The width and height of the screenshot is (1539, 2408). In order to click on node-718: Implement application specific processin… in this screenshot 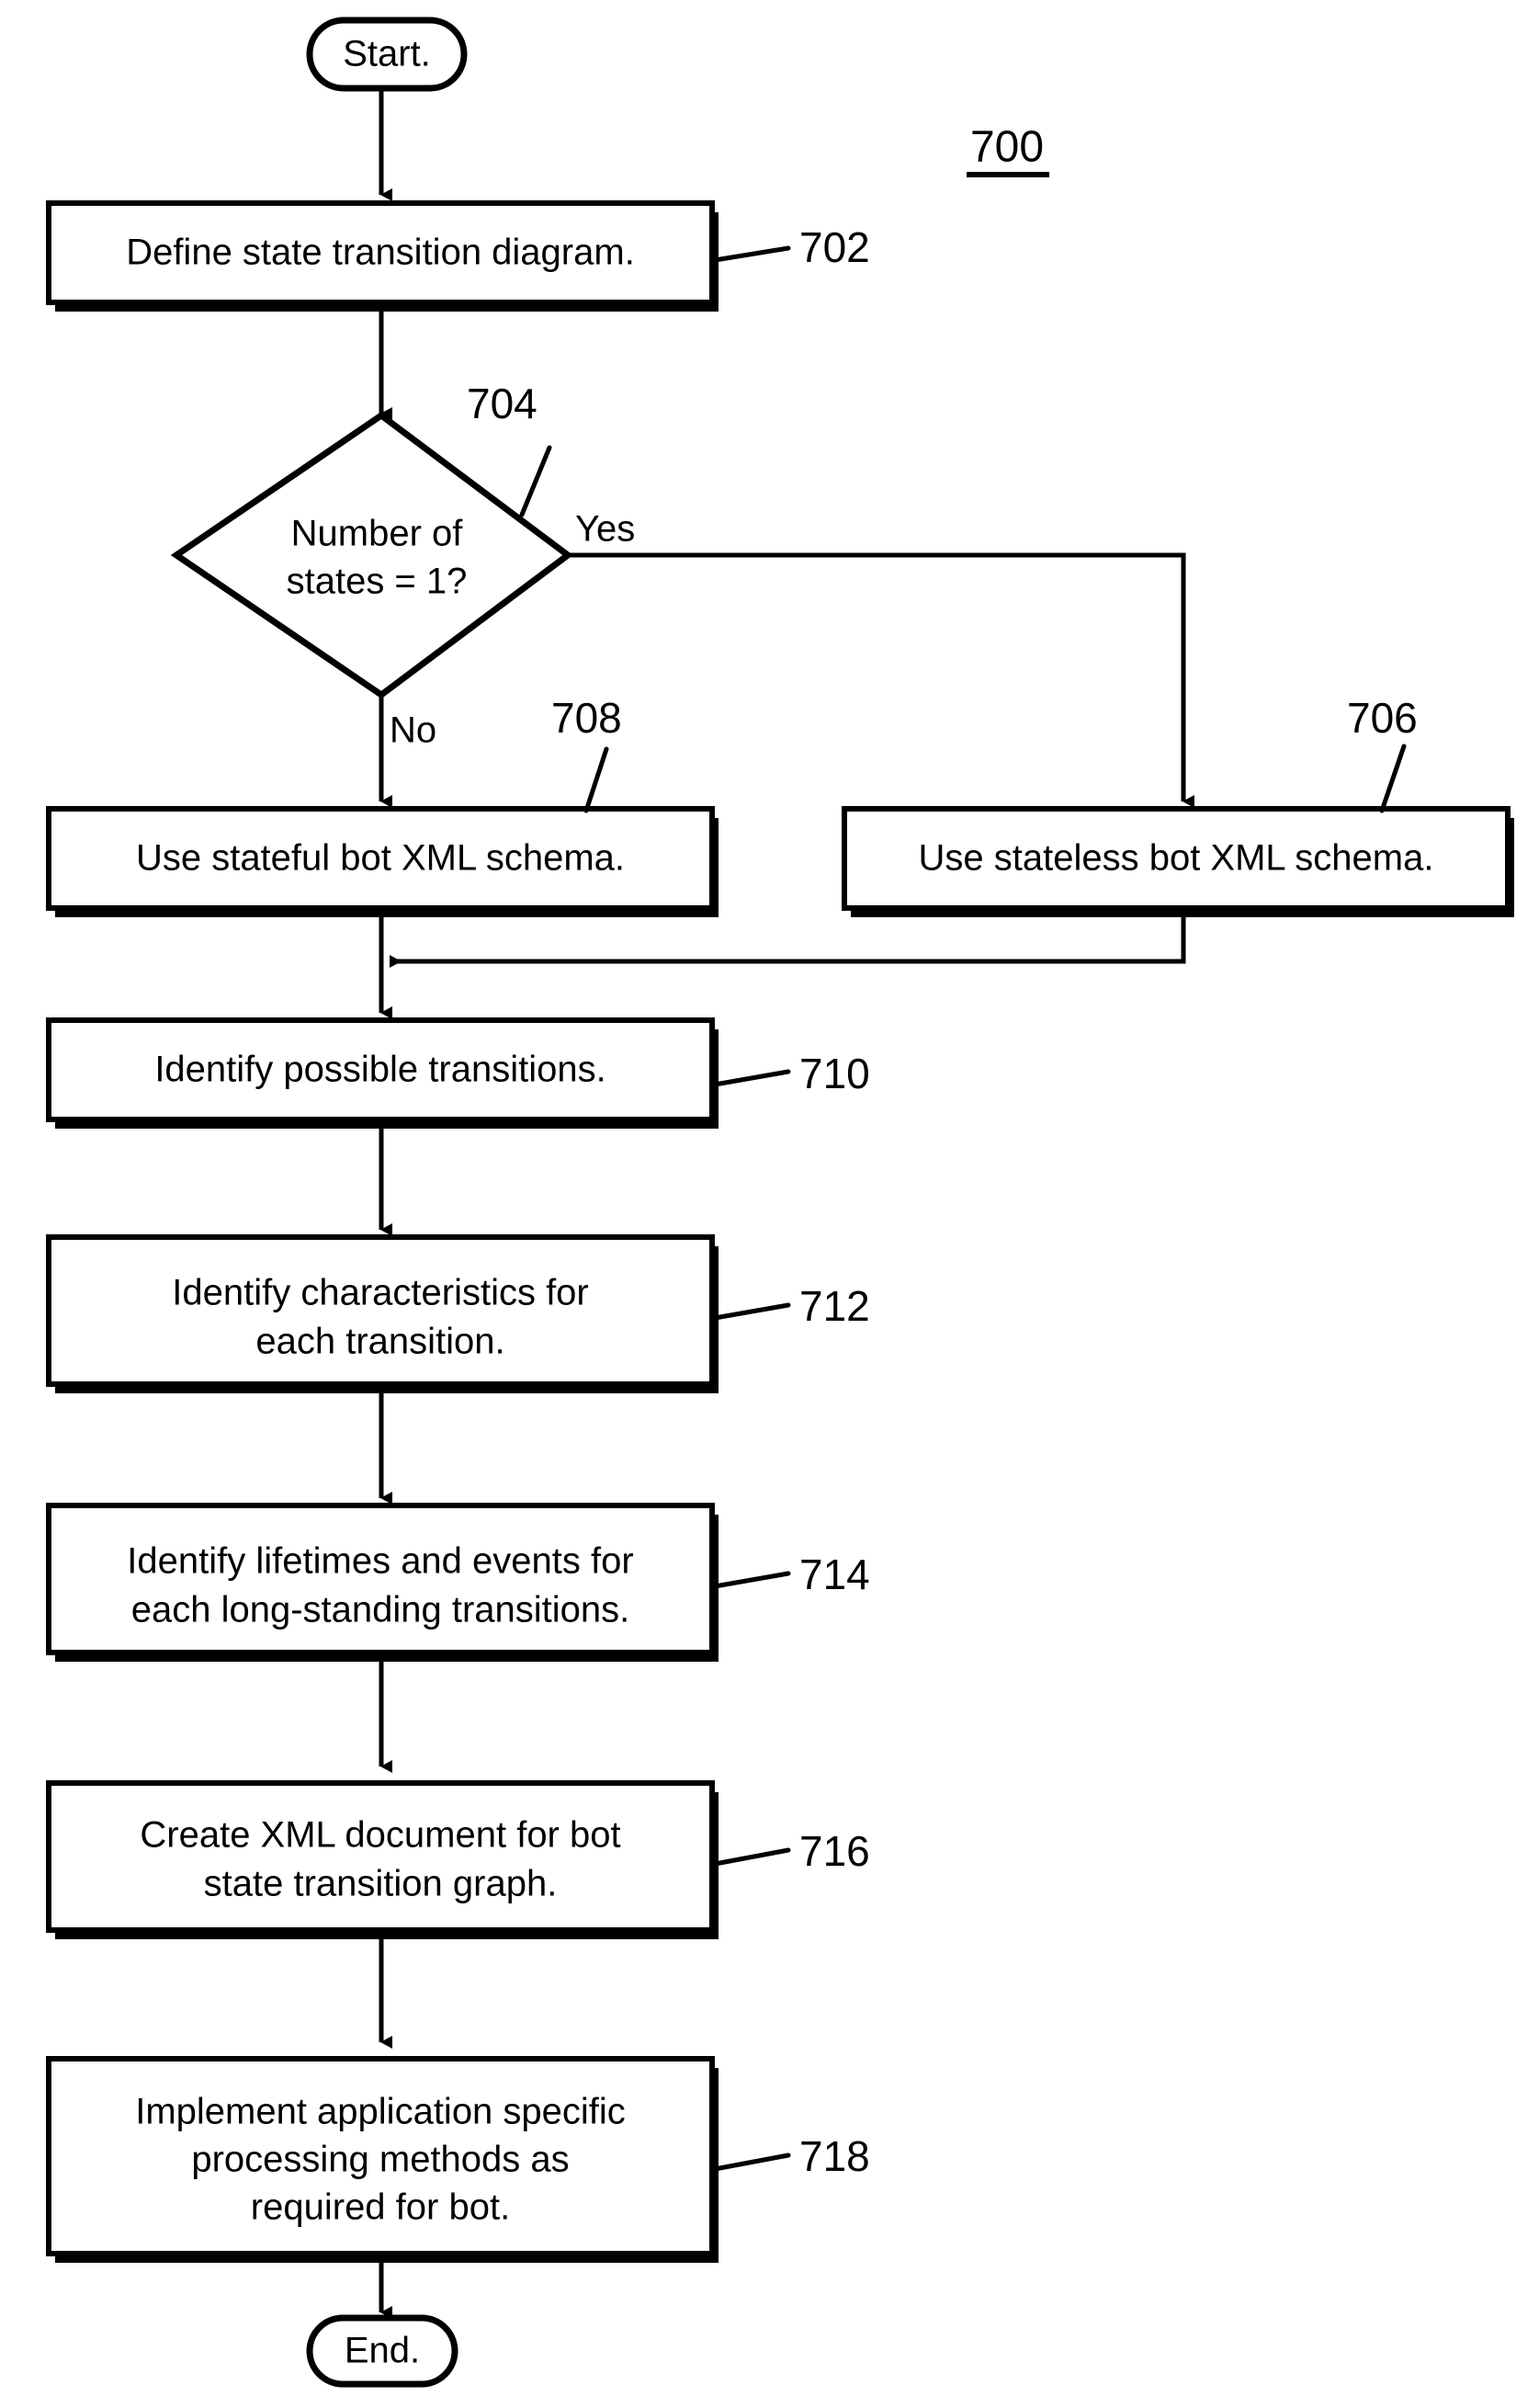, I will do `click(458, 2159)`.